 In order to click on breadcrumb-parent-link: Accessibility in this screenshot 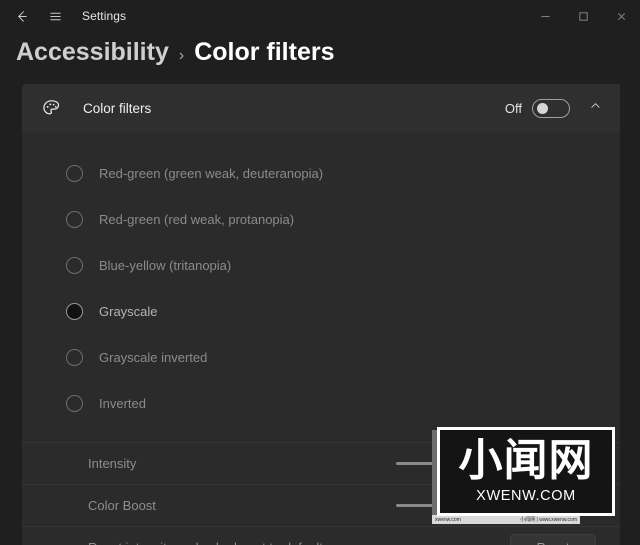, I will do `click(92, 52)`.